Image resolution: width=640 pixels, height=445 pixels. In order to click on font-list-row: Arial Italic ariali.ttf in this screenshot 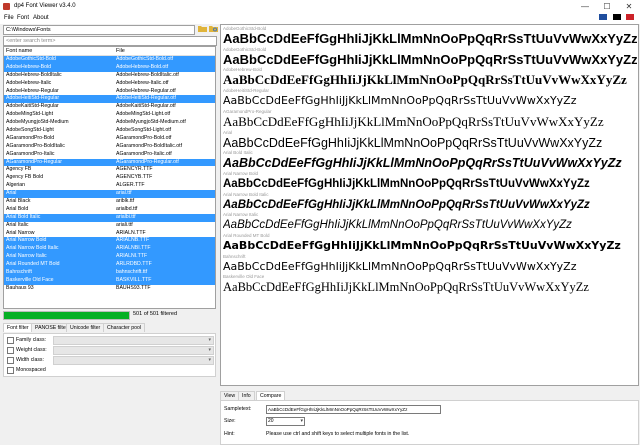, I will do `click(109, 226)`.